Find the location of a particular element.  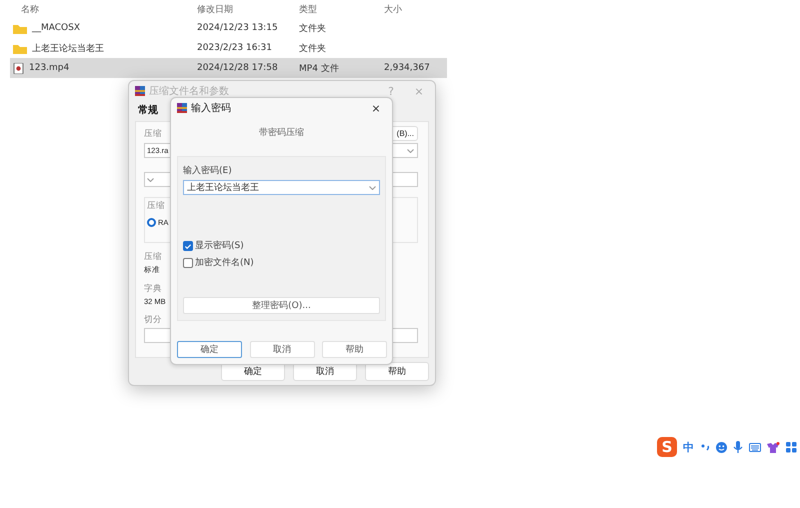

close-button: × is located at coordinates (376, 108).